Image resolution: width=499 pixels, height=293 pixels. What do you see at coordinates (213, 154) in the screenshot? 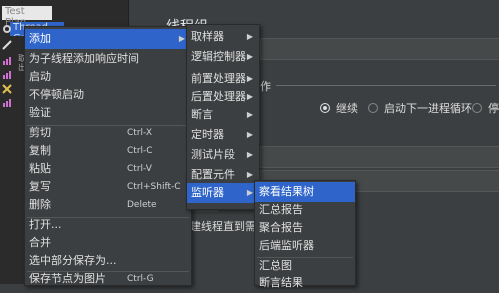
I see `submenu-item-label: 测试片段` at bounding box center [213, 154].